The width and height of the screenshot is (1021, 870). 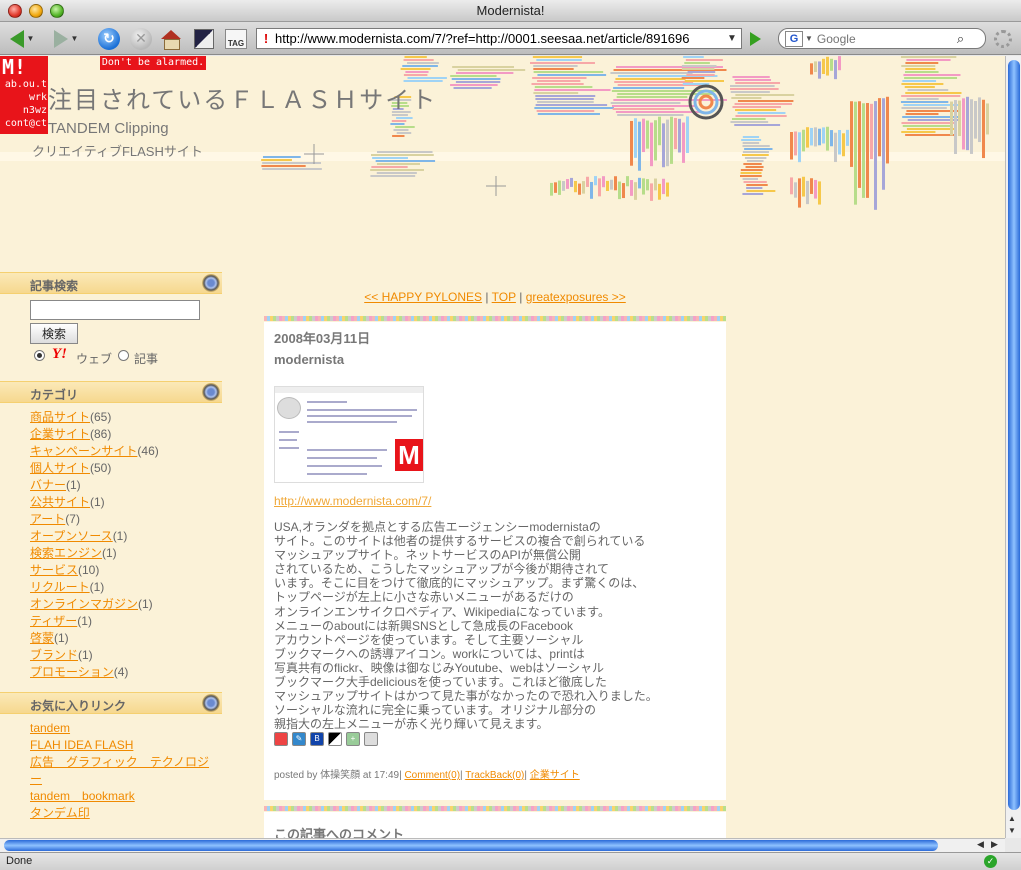 What do you see at coordinates (57, 11) in the screenshot?
I see `zoom-window-button` at bounding box center [57, 11].